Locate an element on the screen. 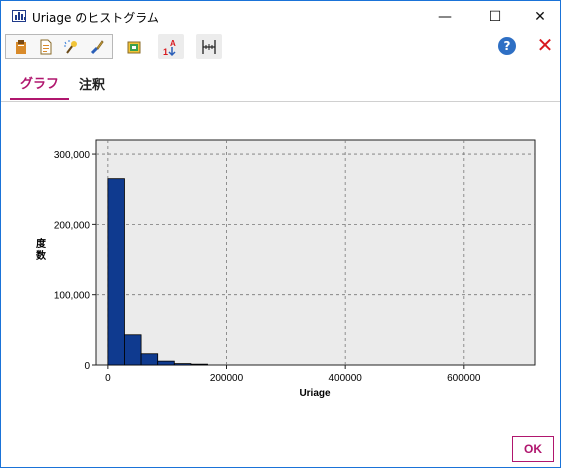  y-tick-label: 100,000 is located at coordinates (72, 296).